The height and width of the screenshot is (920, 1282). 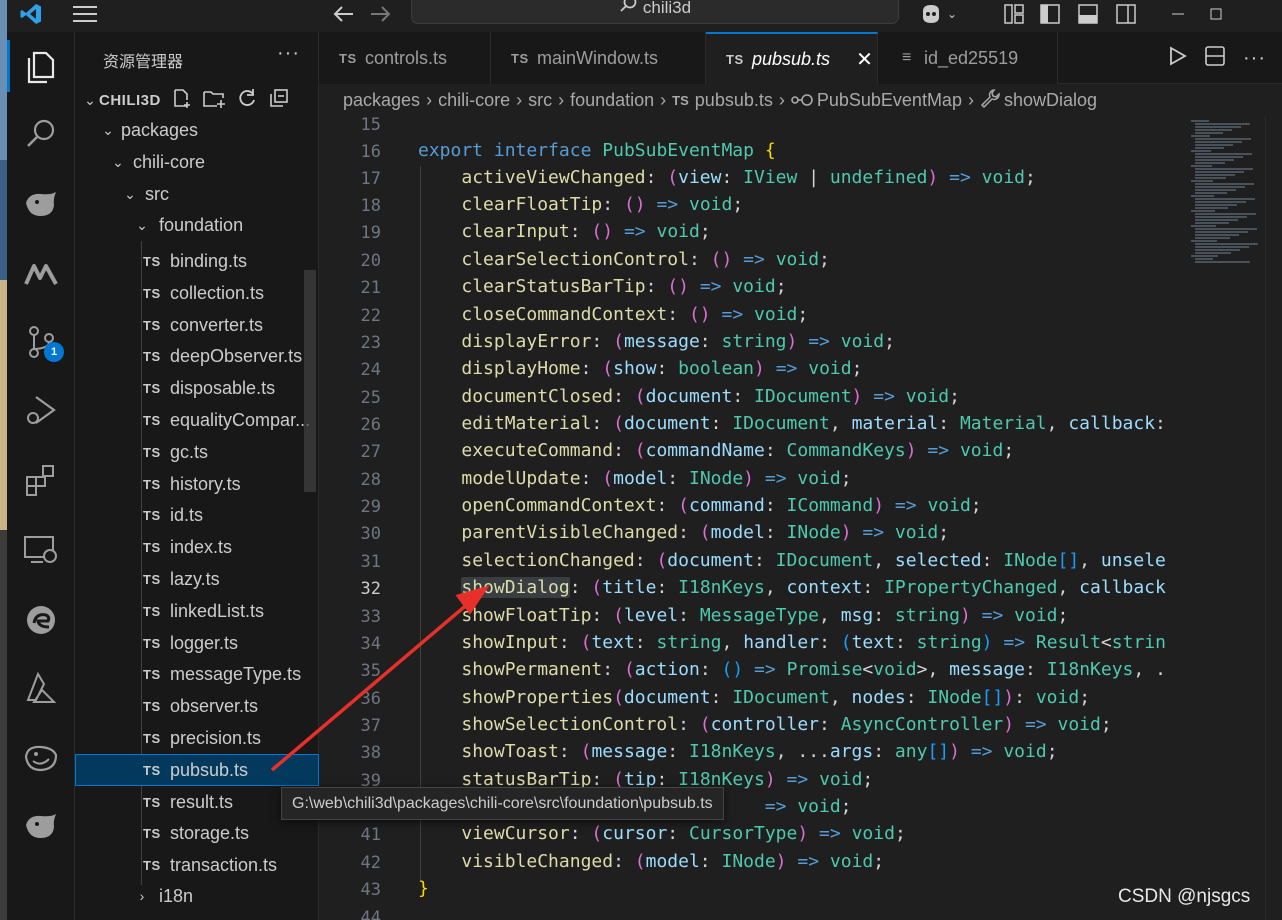 What do you see at coordinates (197, 643) in the screenshot?
I see `tree-file: TS logger.ts` at bounding box center [197, 643].